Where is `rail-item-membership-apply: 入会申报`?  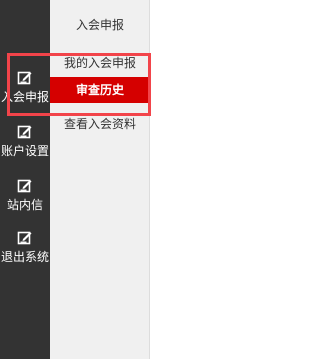
rail-item-membership-apply: 入会申报 is located at coordinates (25, 87).